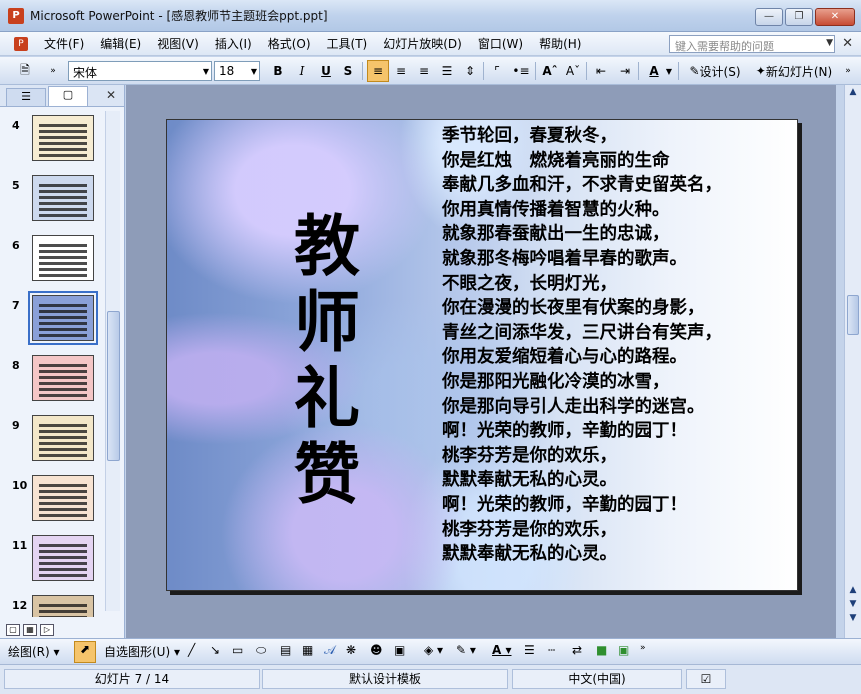 The image size is (861, 694). I want to click on wordart-icon: 𝒜, so click(329, 650).